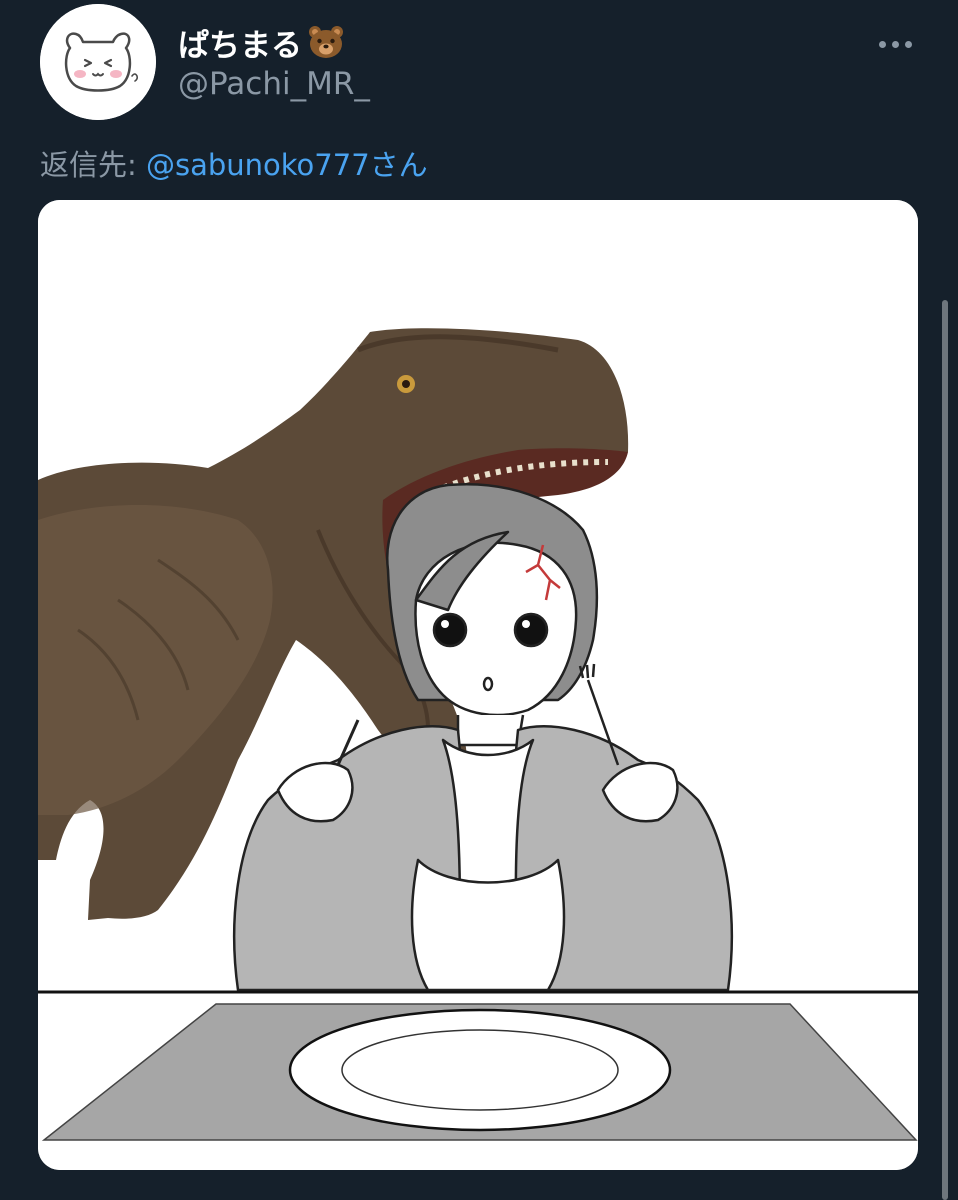 The height and width of the screenshot is (1200, 958). I want to click on avatar, so click(98, 62).